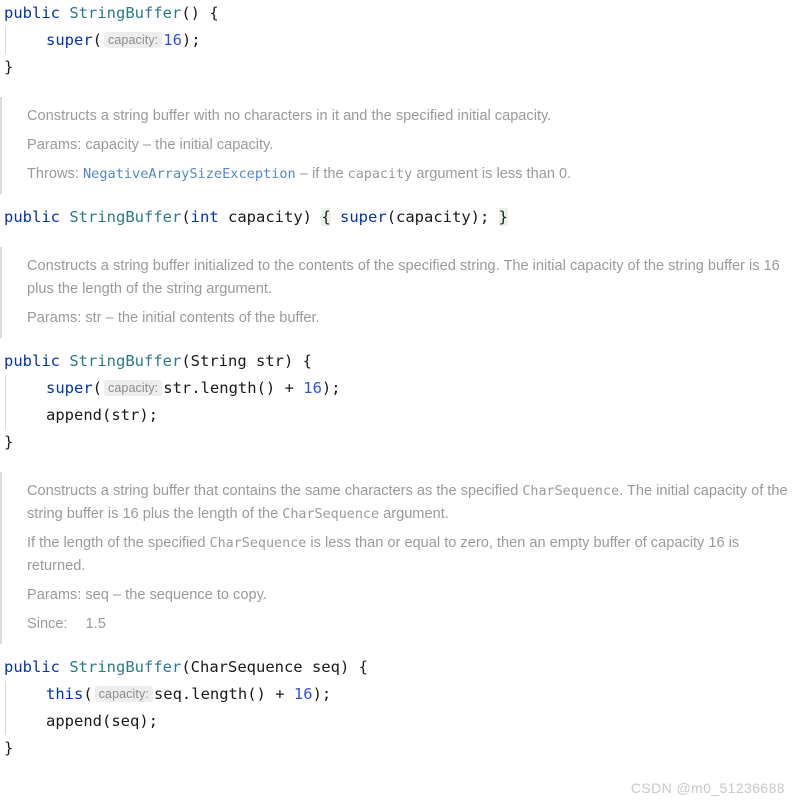 The image size is (797, 806). I want to click on code-token: str.length() +, so click(233, 388).